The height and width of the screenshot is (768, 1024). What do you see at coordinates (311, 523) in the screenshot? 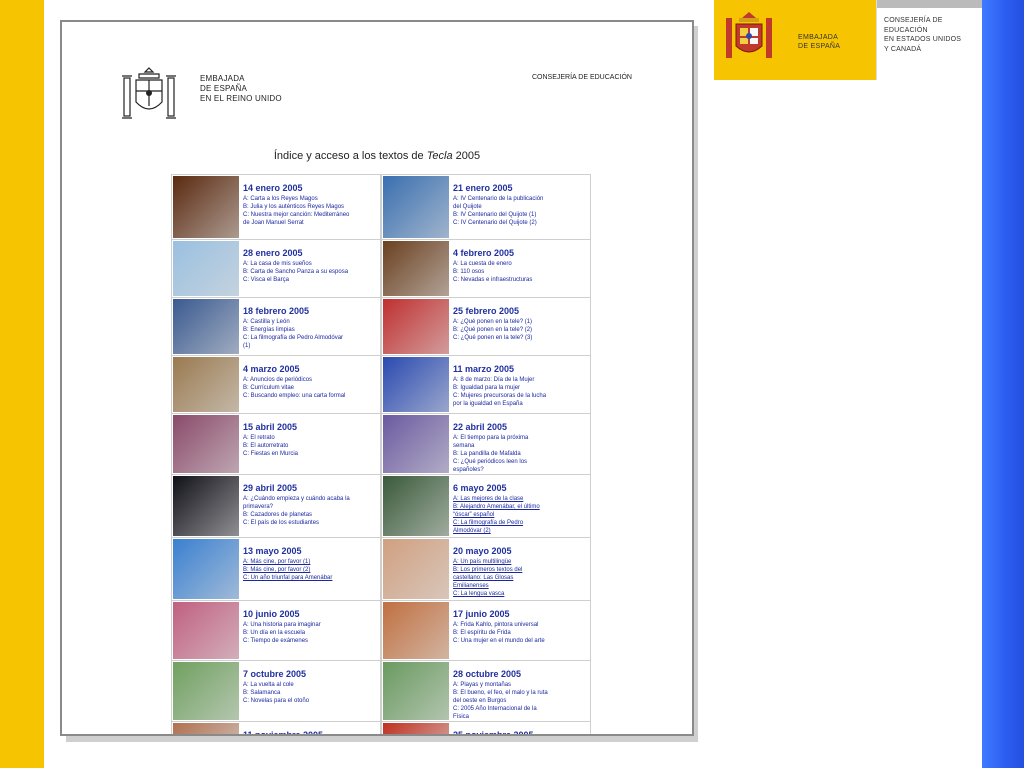
I see `issue-article-link: C: El país de los estudiantes` at bounding box center [311, 523].